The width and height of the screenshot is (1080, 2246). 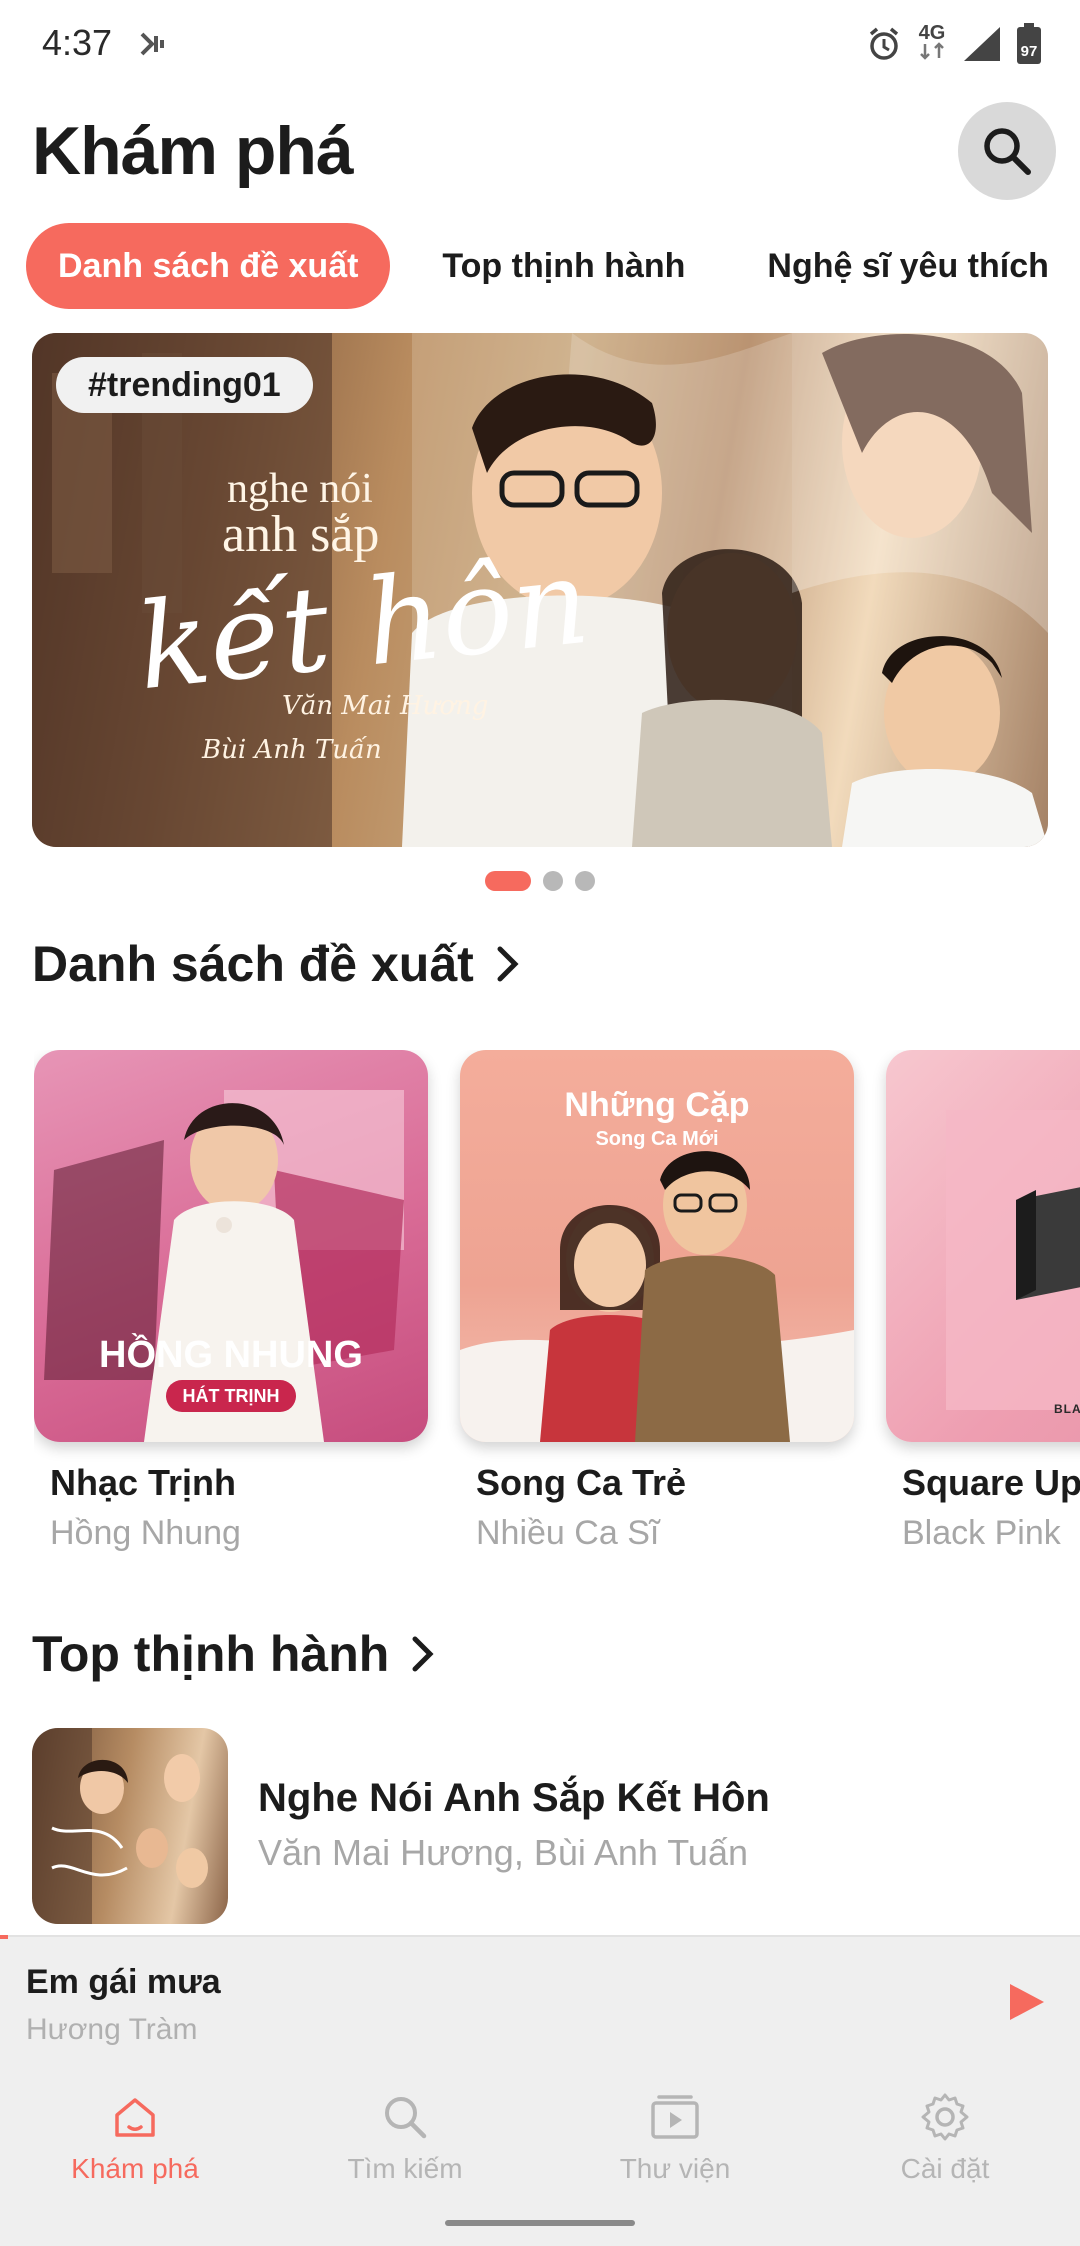 What do you see at coordinates (508, 881) in the screenshot?
I see `pager-dot-active` at bounding box center [508, 881].